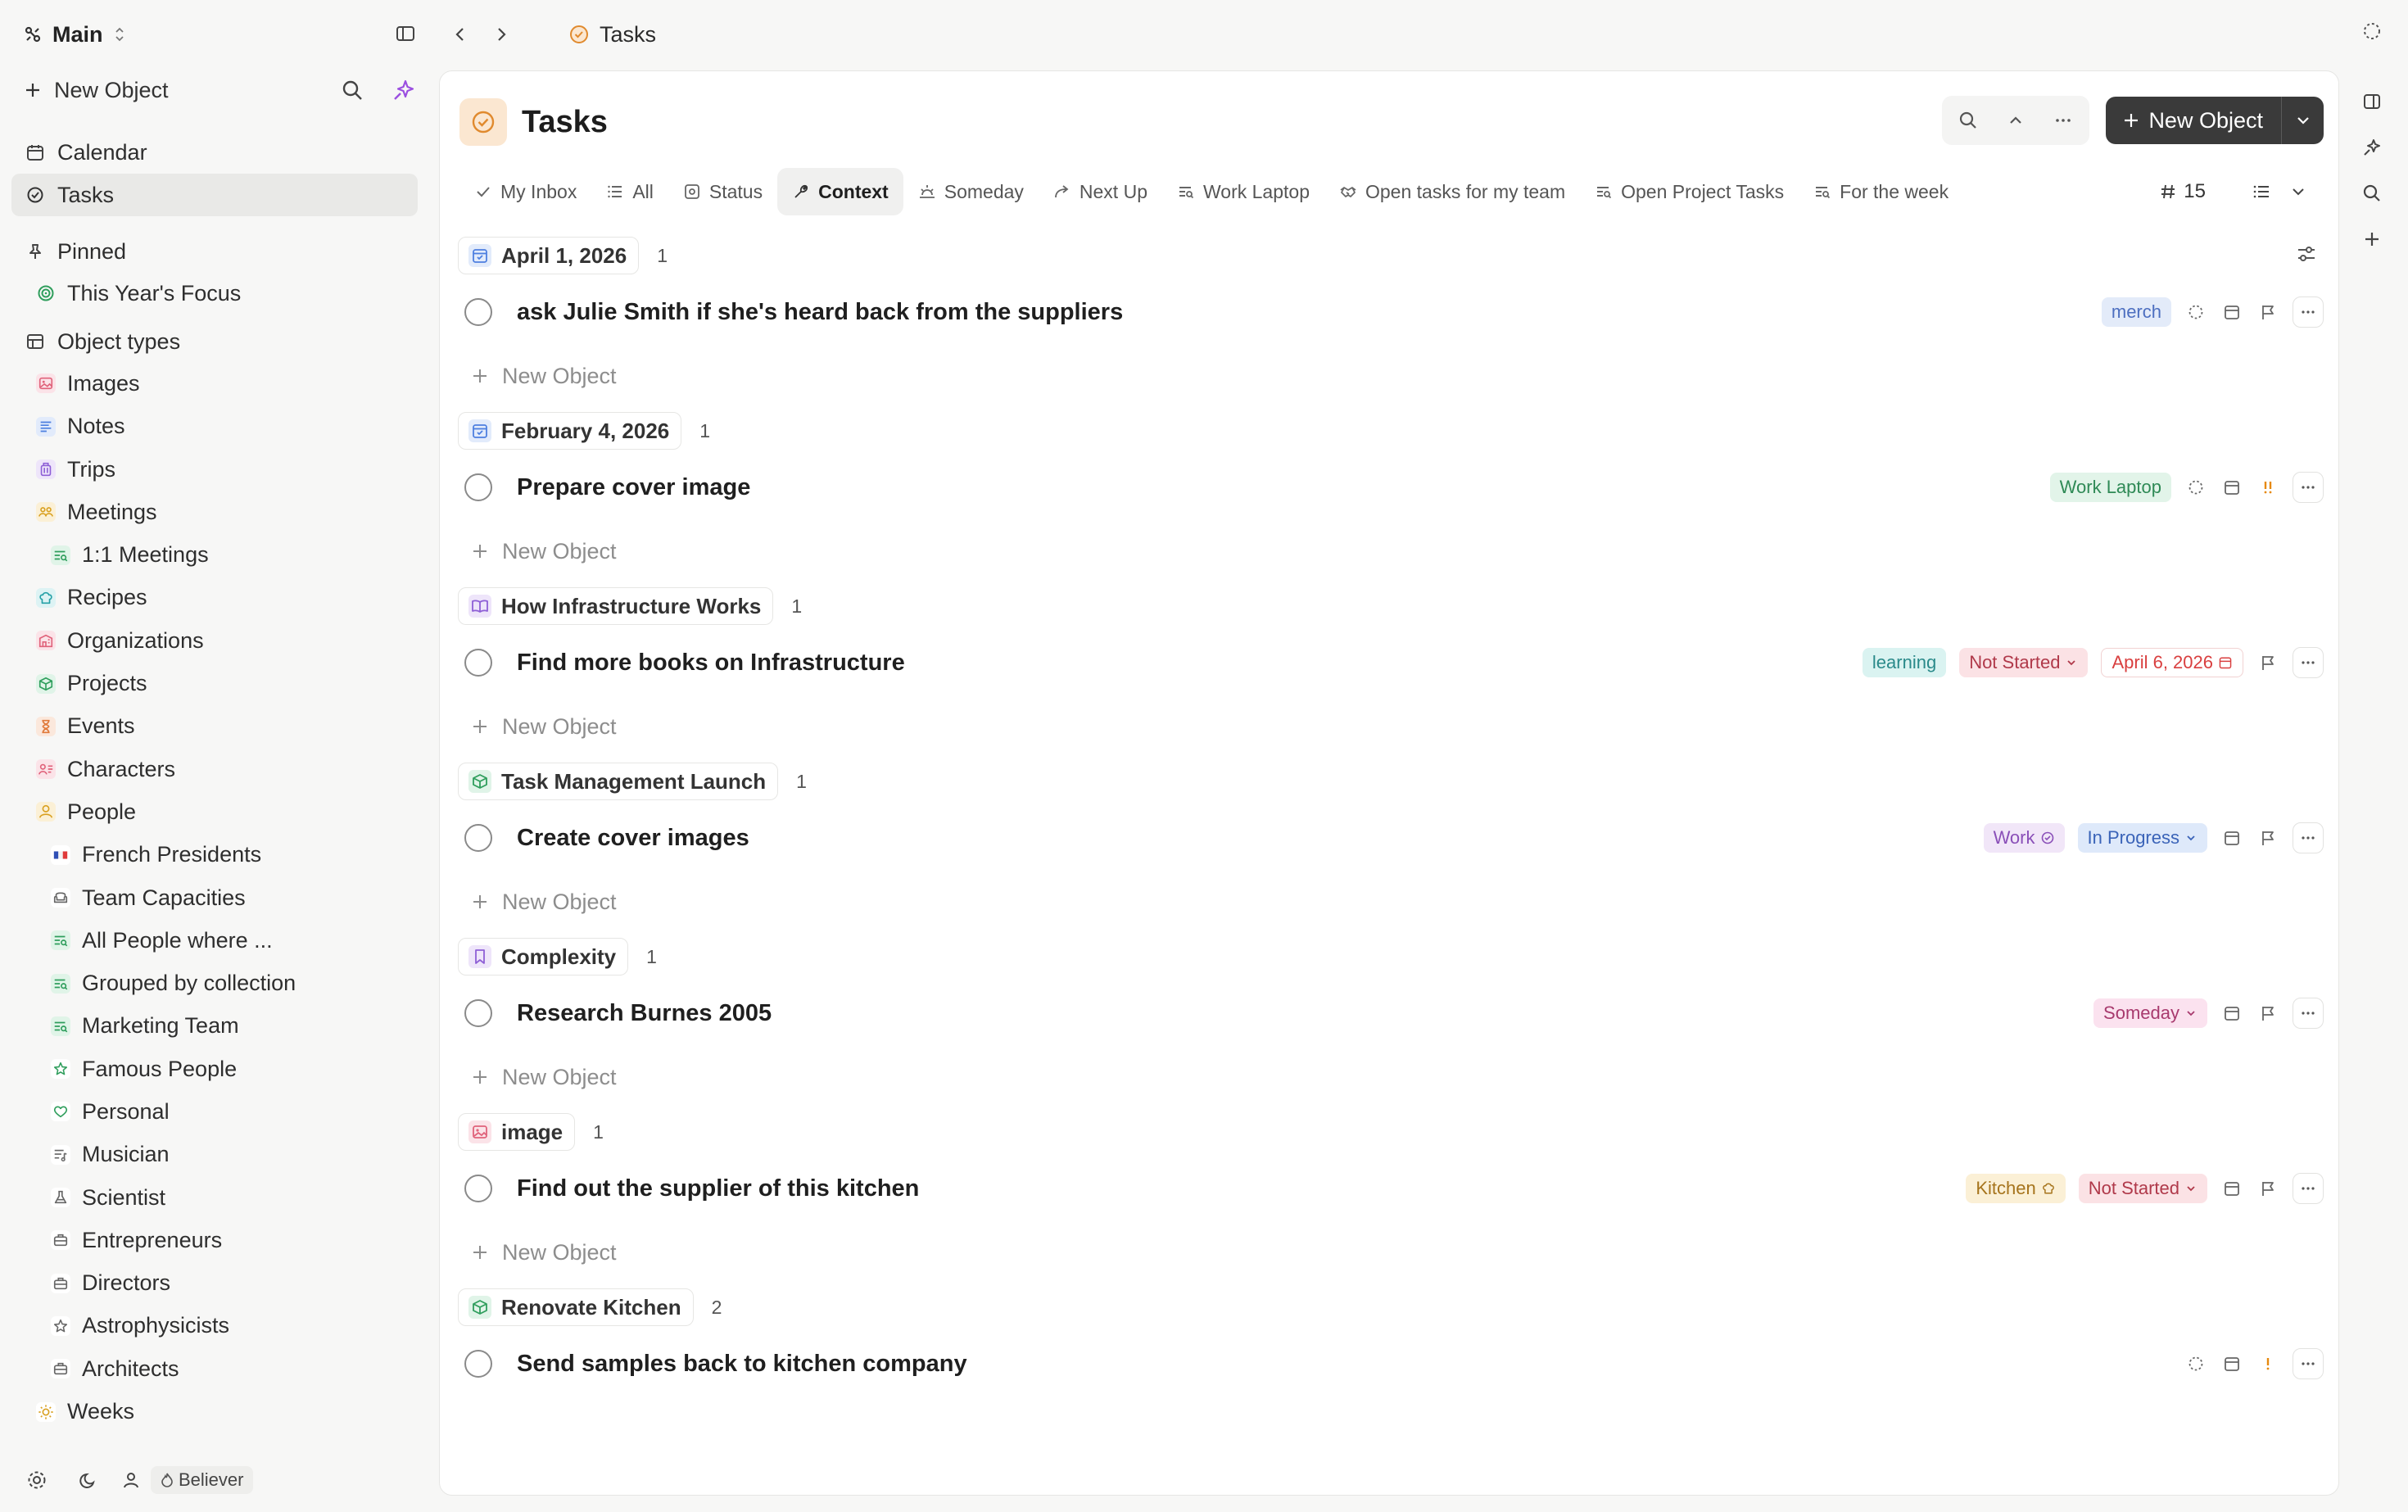 The height and width of the screenshot is (1512, 2408). I want to click on settings-gear-icon, so click(37, 1480).